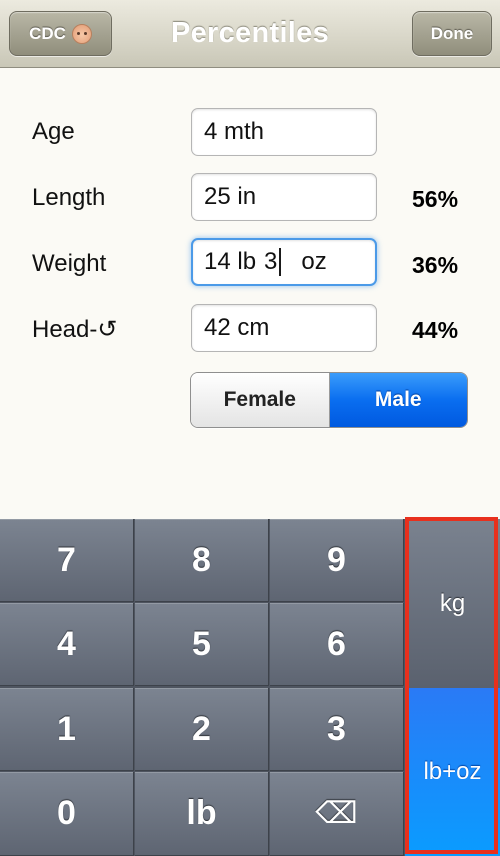 The height and width of the screenshot is (856, 500). I want to click on key-4: 4, so click(67, 644).